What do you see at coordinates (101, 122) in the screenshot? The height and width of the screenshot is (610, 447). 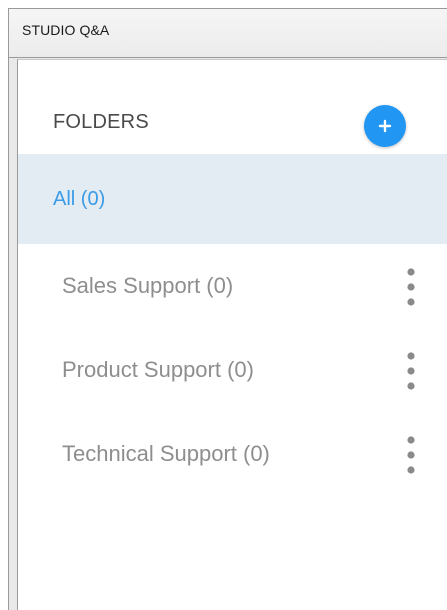 I see `folders-title: FOLDERS` at bounding box center [101, 122].